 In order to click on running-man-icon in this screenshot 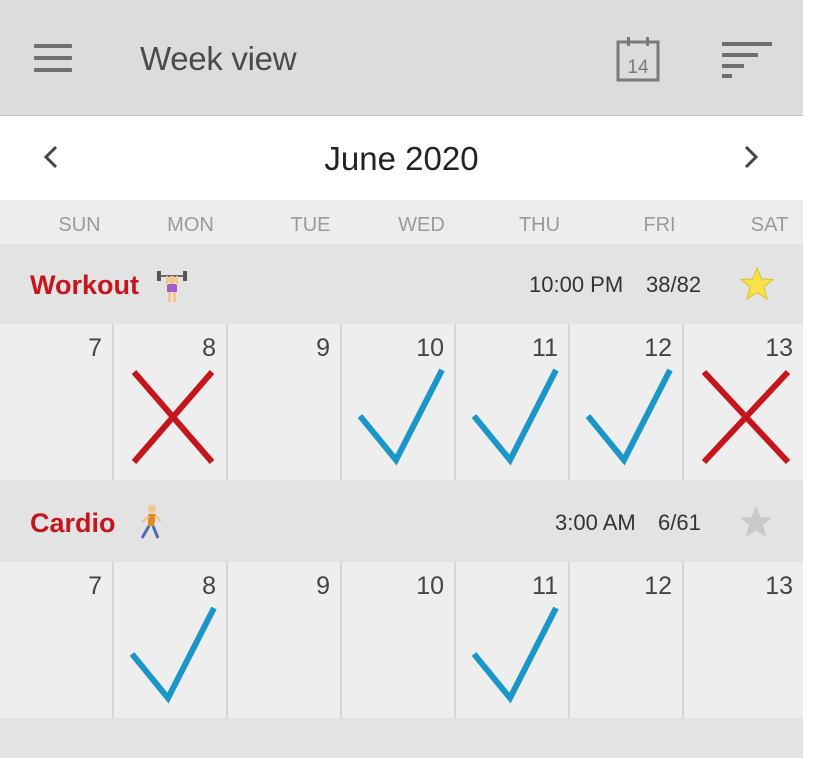, I will do `click(151, 523)`.